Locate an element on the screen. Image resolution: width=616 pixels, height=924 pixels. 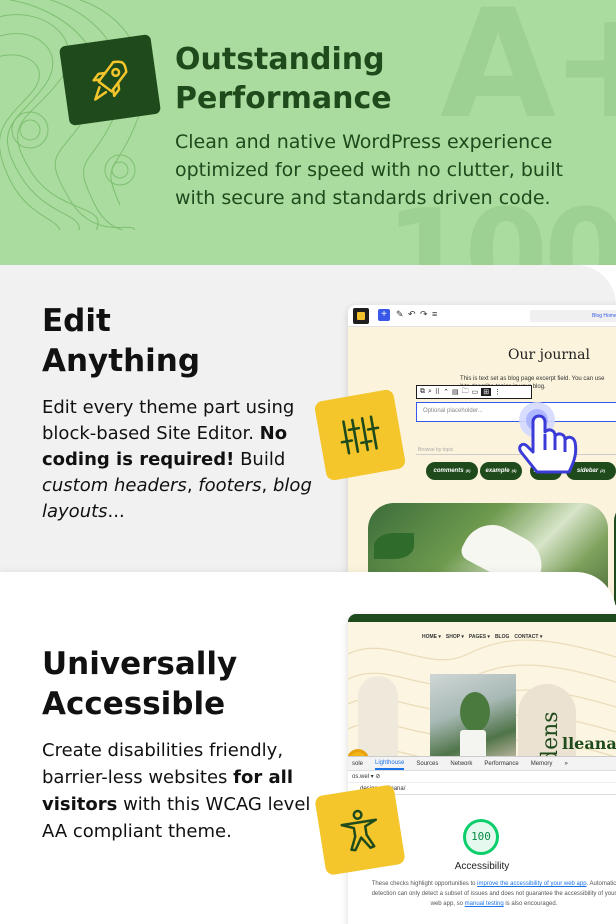
rocket-icon-tile is located at coordinates (110, 80).